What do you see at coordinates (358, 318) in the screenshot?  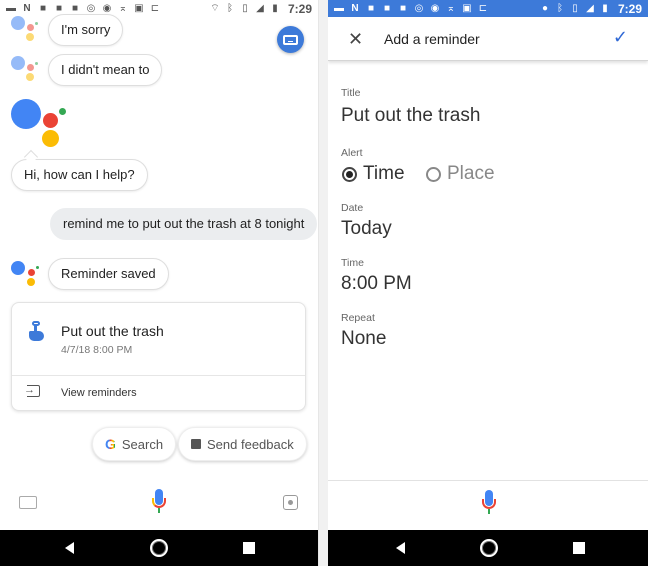 I see `repeat-label: Repeat` at bounding box center [358, 318].